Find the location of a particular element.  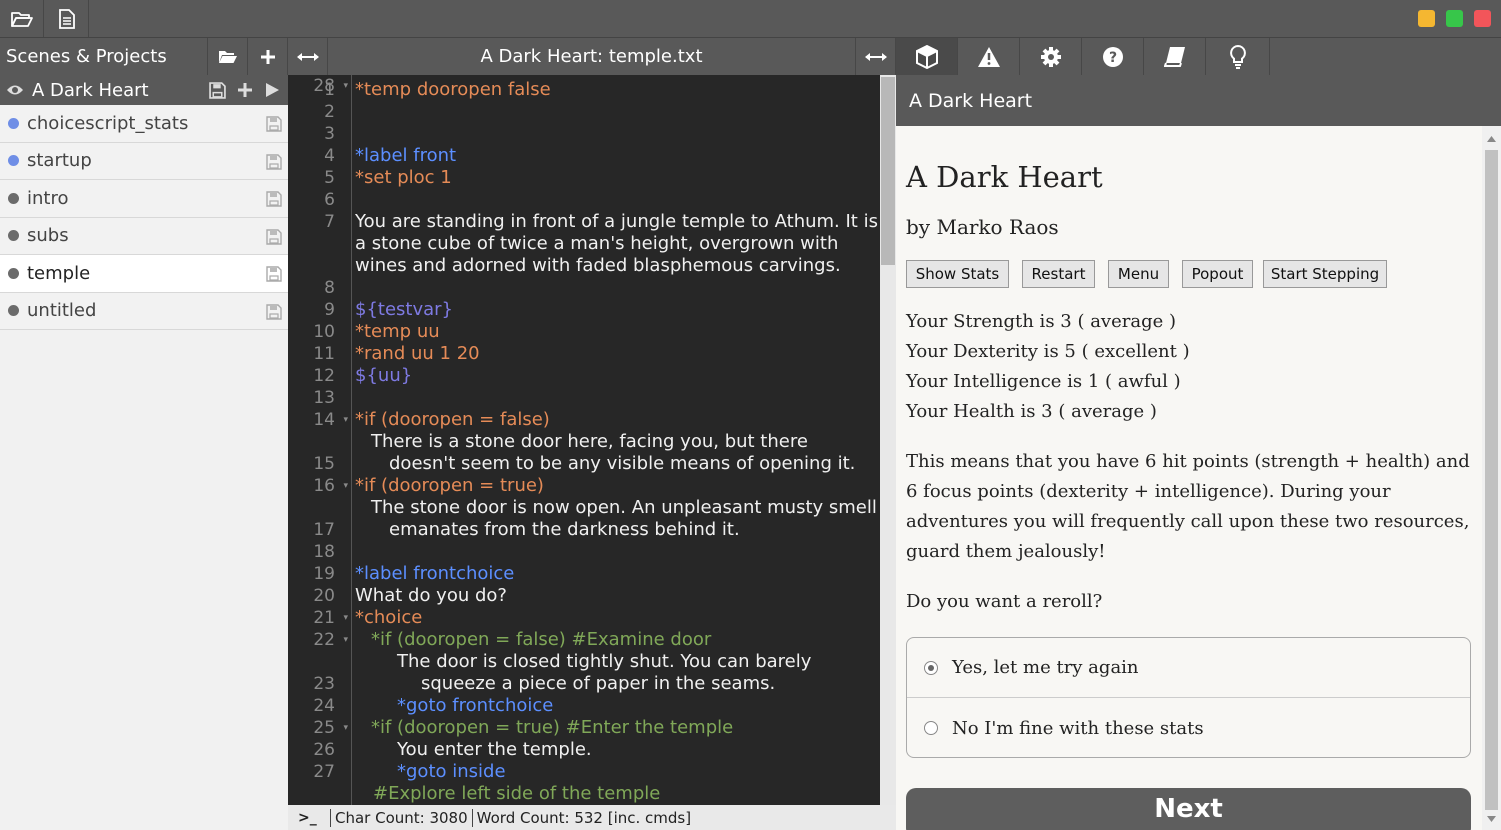

minimize-button is located at coordinates (1426, 18).